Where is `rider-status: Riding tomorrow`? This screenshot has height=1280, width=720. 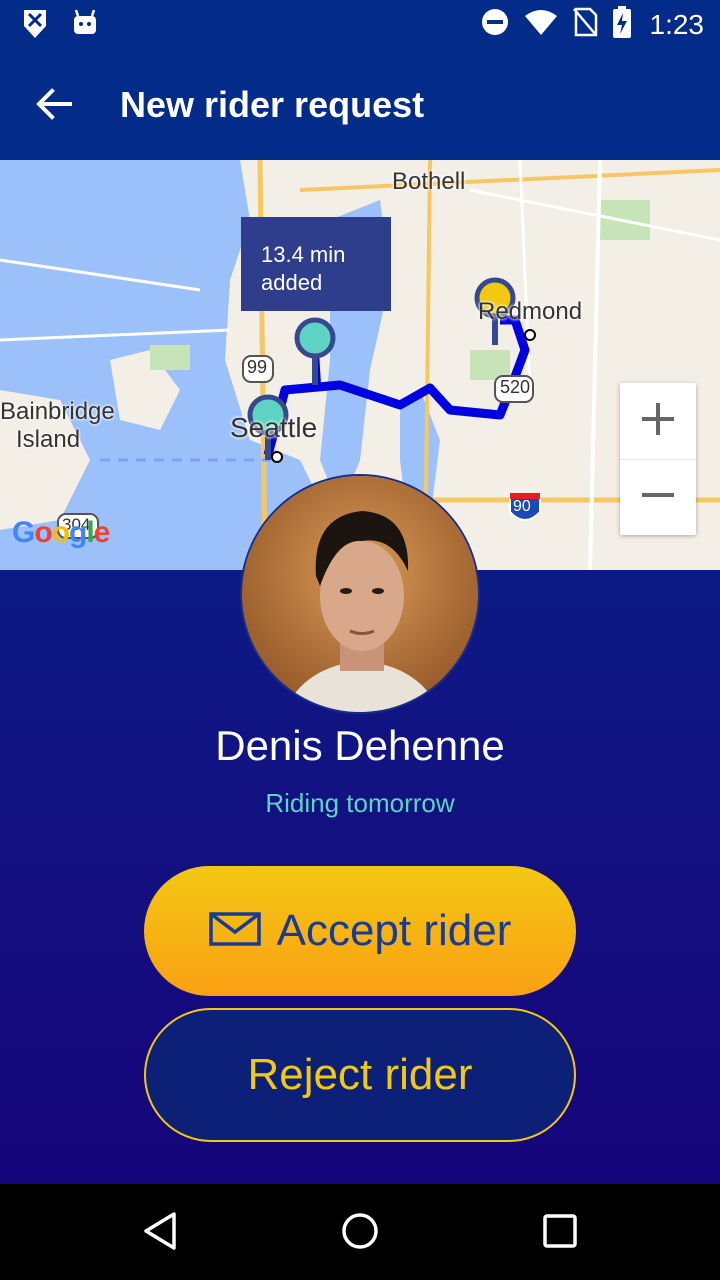
rider-status: Riding tomorrow is located at coordinates (360, 803).